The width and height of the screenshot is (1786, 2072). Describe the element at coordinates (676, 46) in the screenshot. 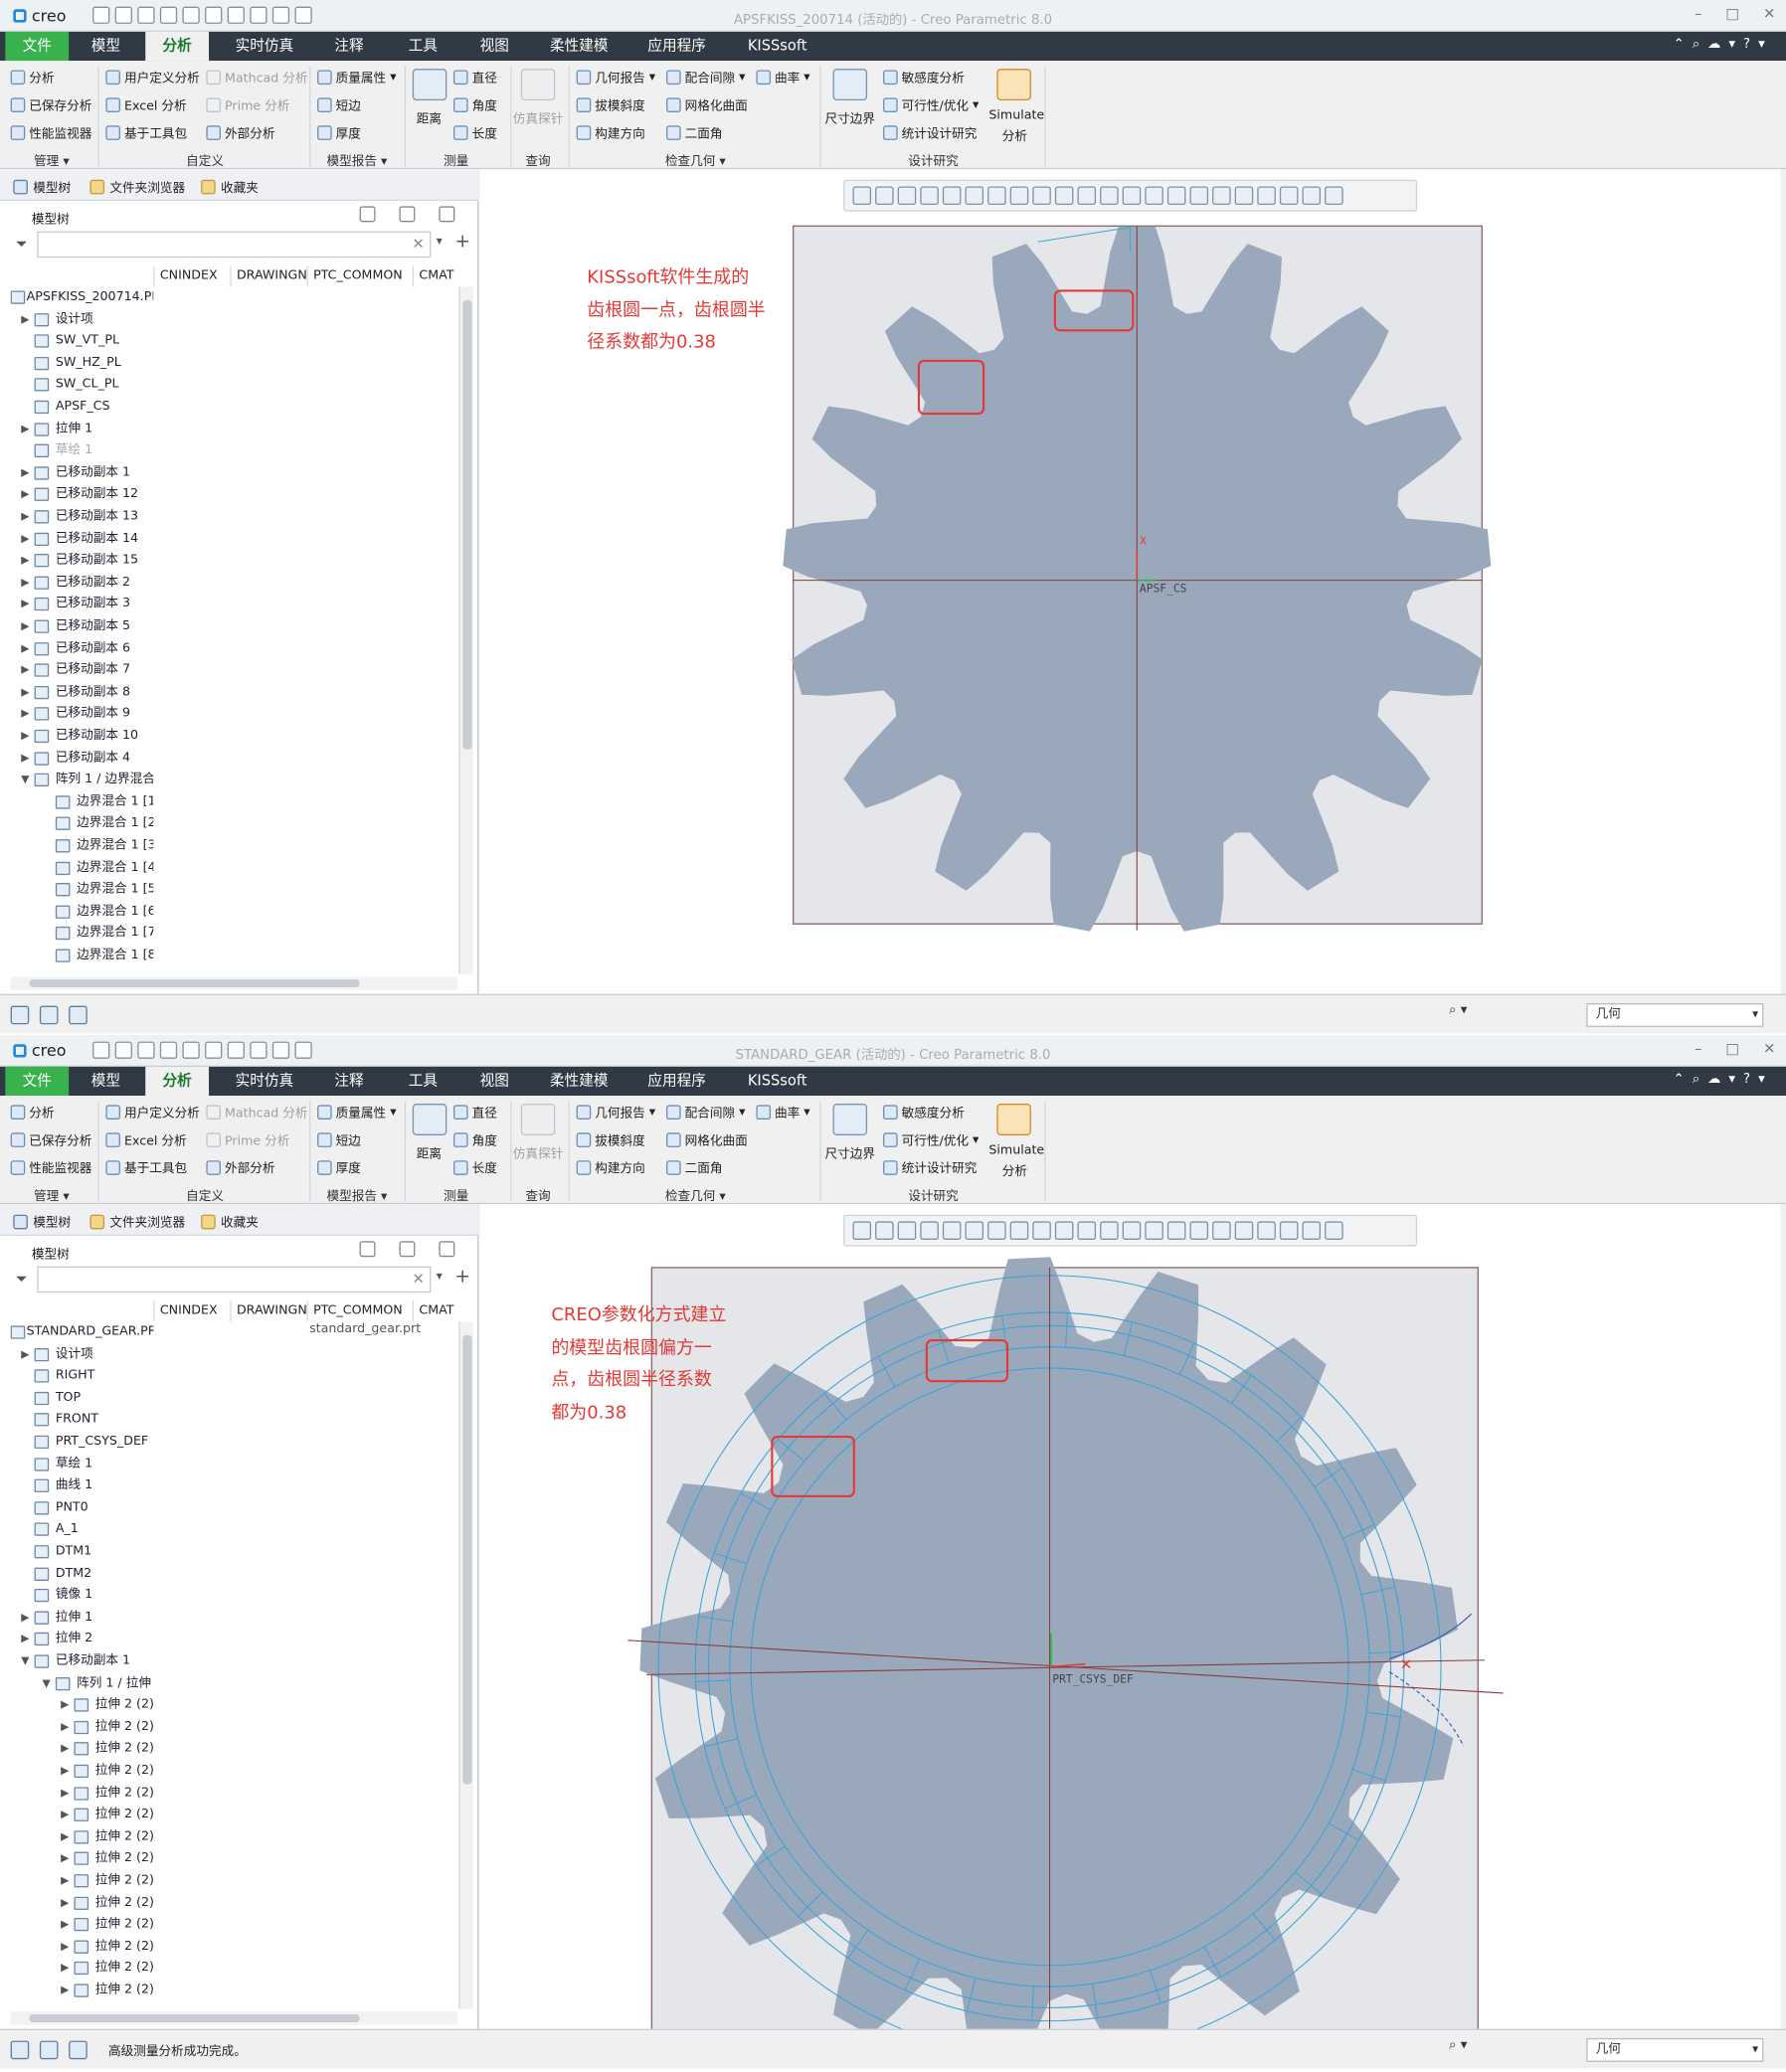

I see `tab-applications: 应用程序` at that location.